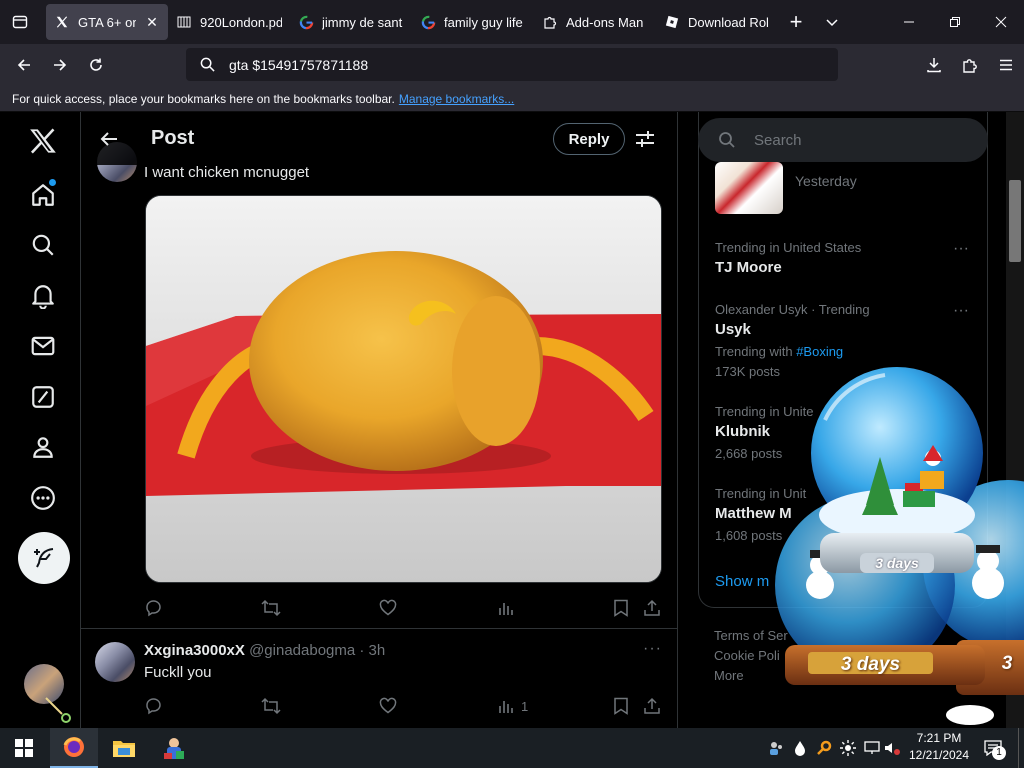 Image resolution: width=1024 pixels, height=768 pixels. I want to click on speaker-muted-icon, so click(892, 749).